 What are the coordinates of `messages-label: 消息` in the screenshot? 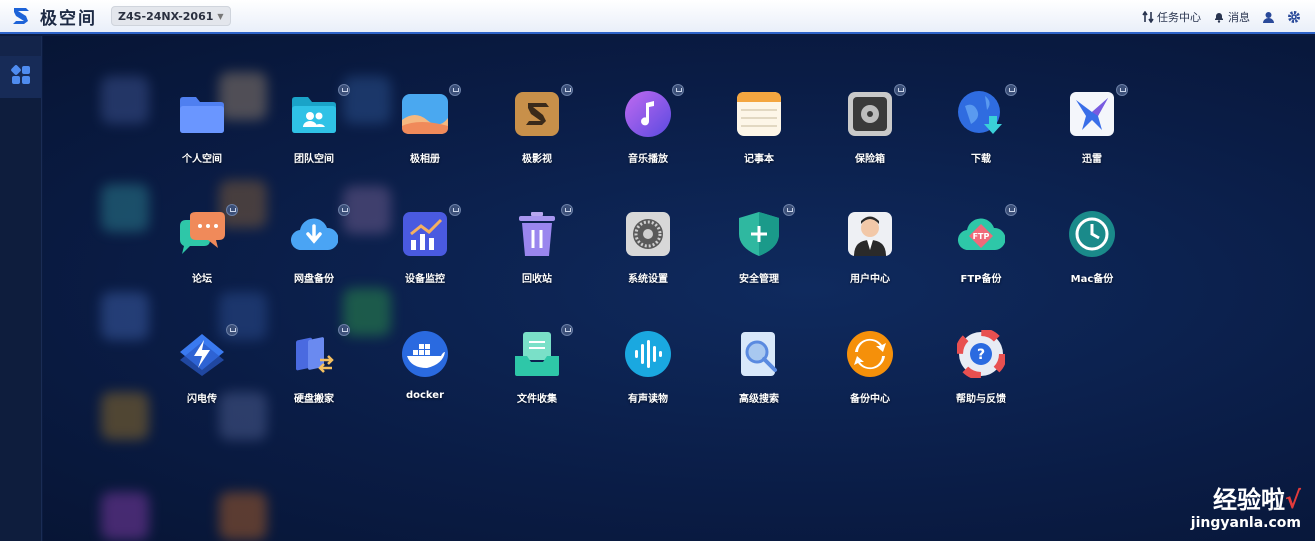 It's located at (1239, 17).